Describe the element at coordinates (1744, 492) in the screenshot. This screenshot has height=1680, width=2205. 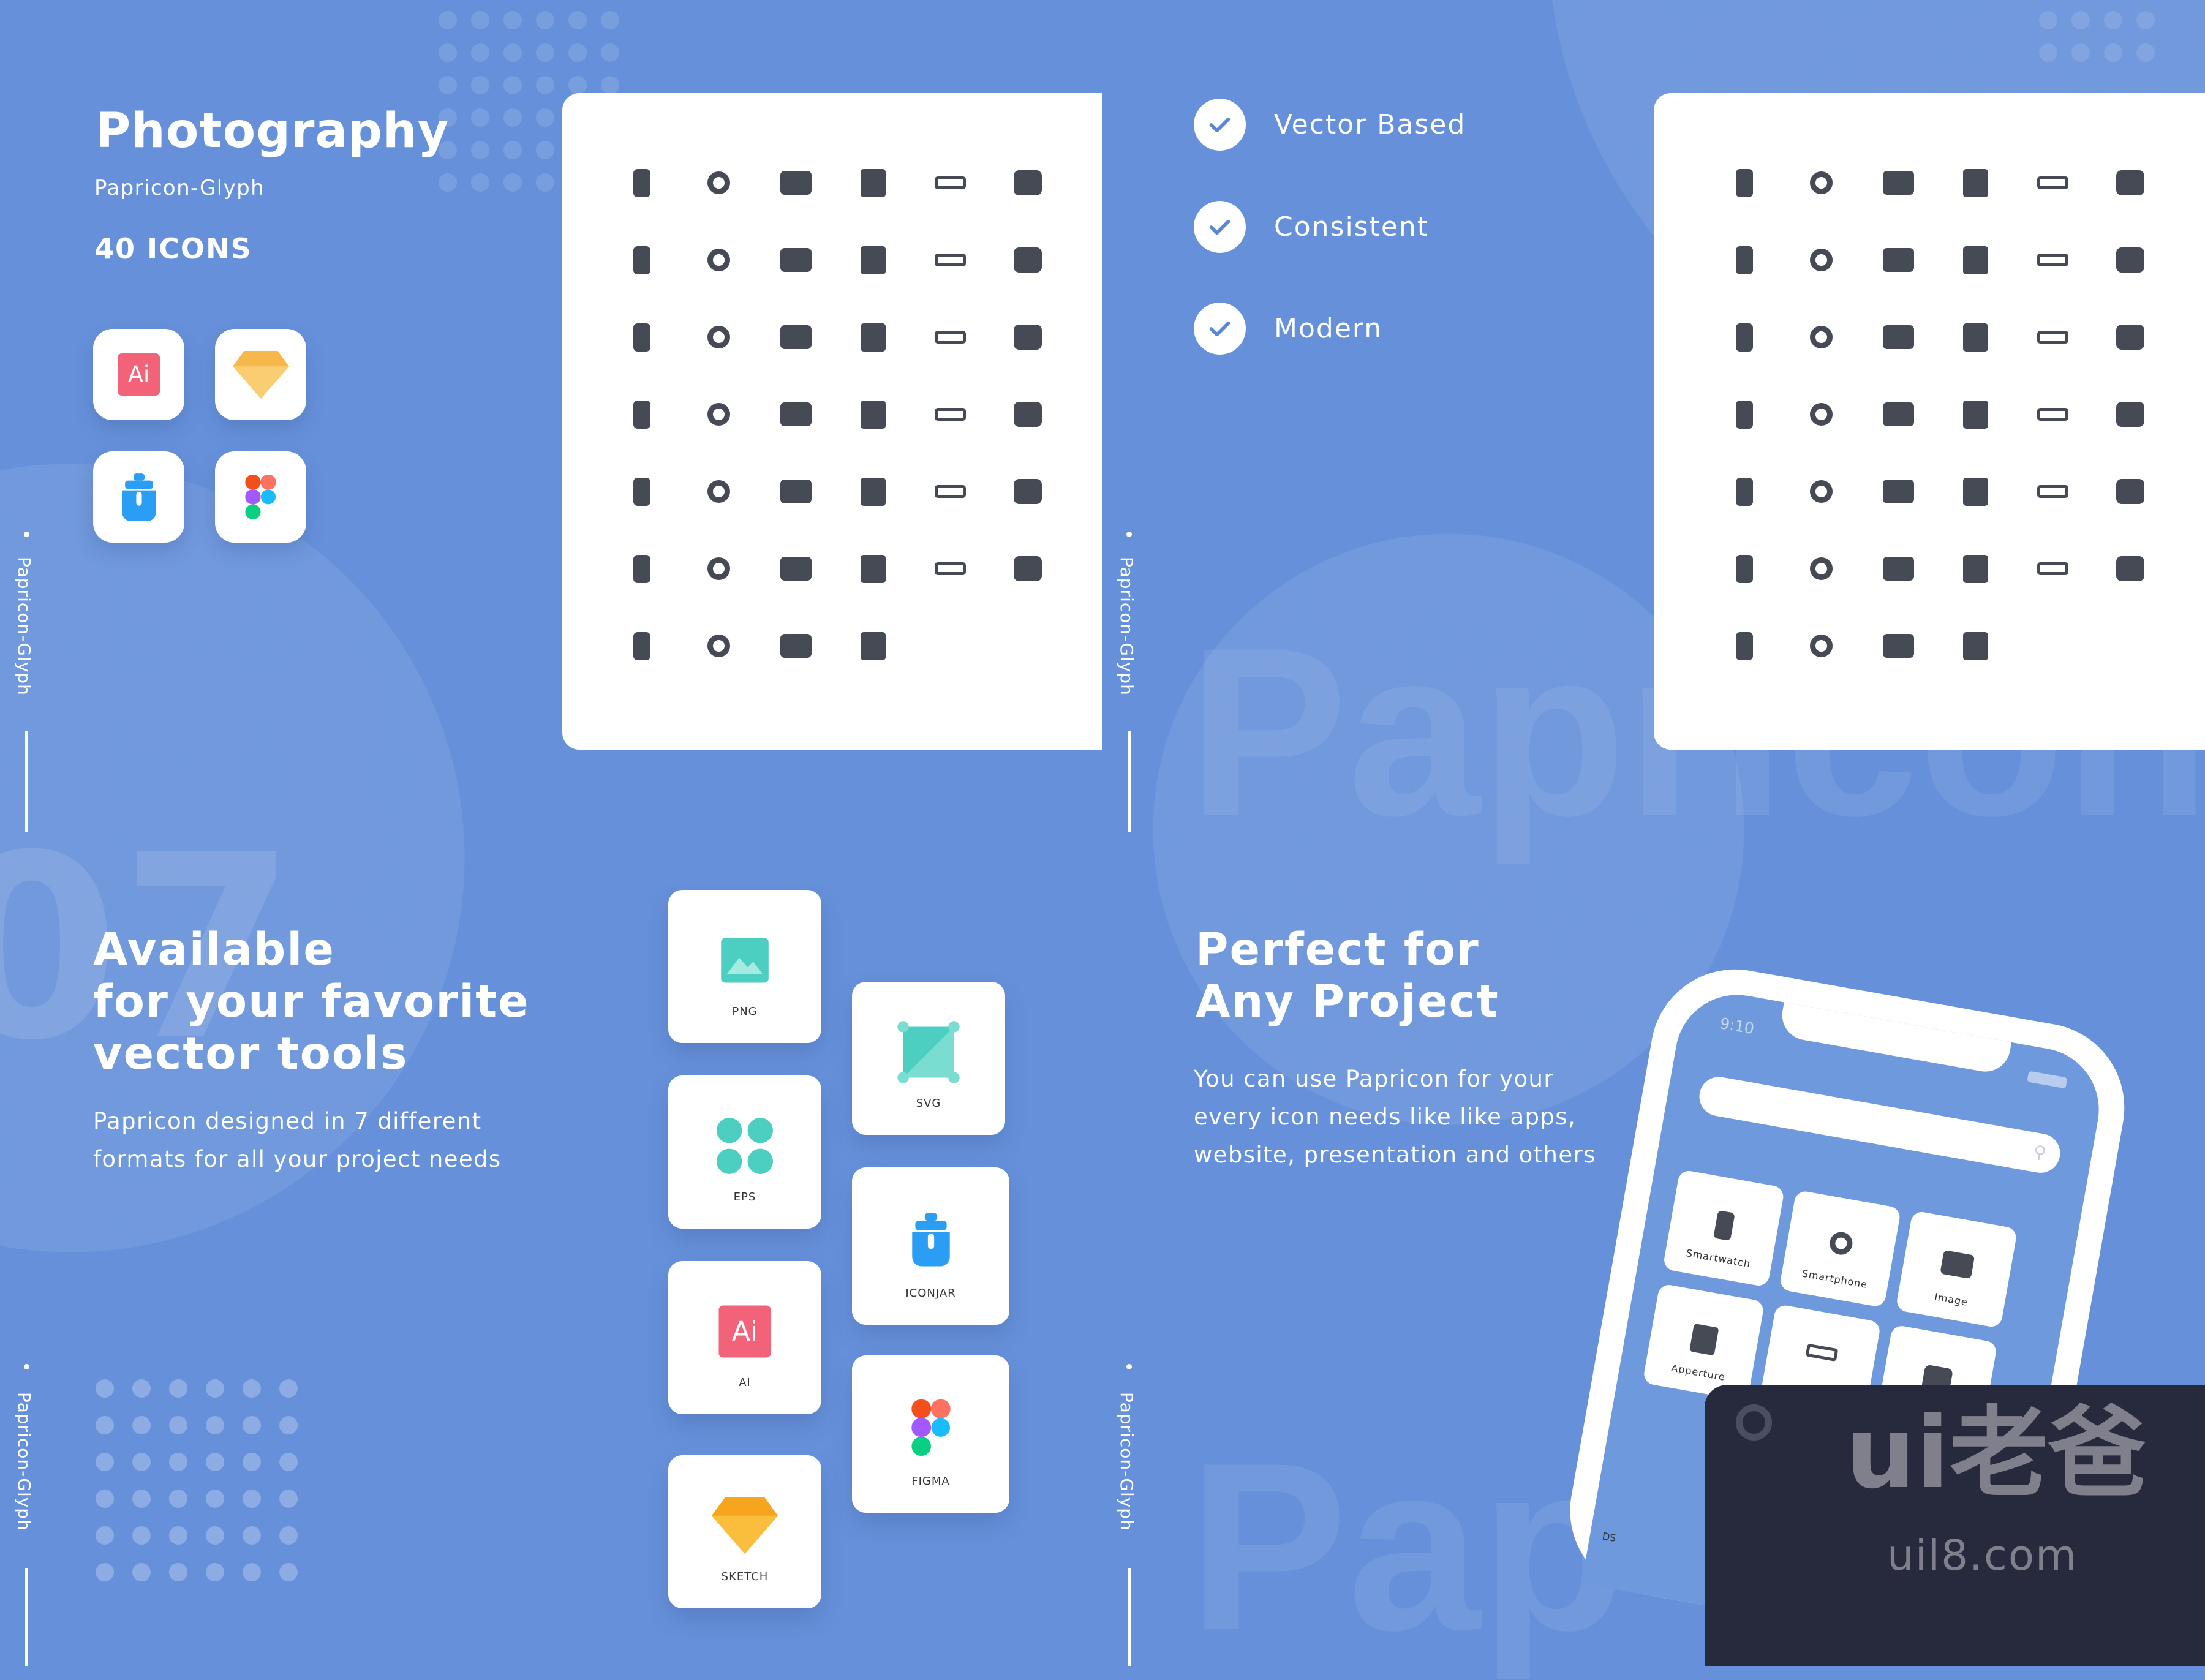
I see `camera-glyph` at that location.